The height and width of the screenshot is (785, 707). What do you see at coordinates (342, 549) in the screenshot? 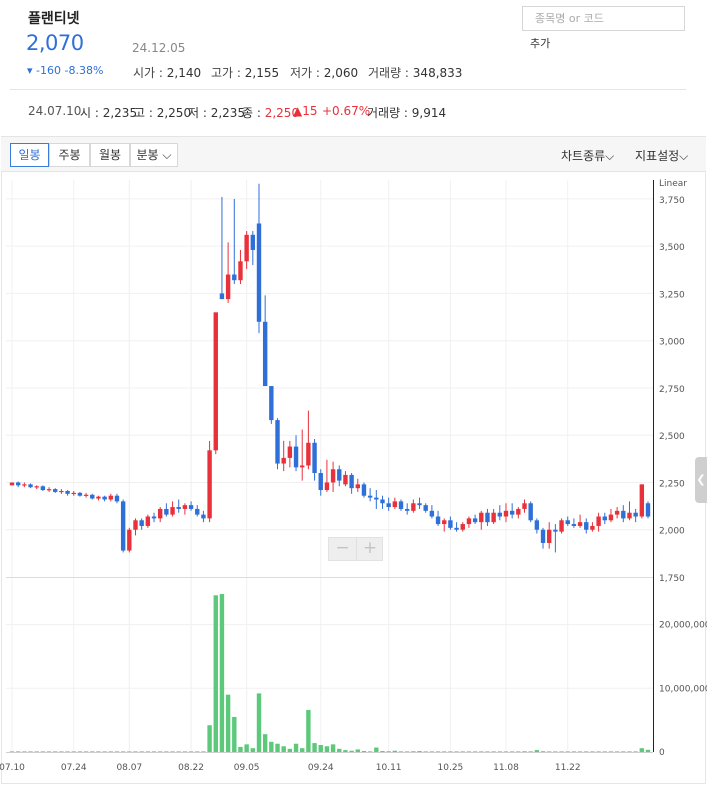
I see `zoom-out-button: −` at bounding box center [342, 549].